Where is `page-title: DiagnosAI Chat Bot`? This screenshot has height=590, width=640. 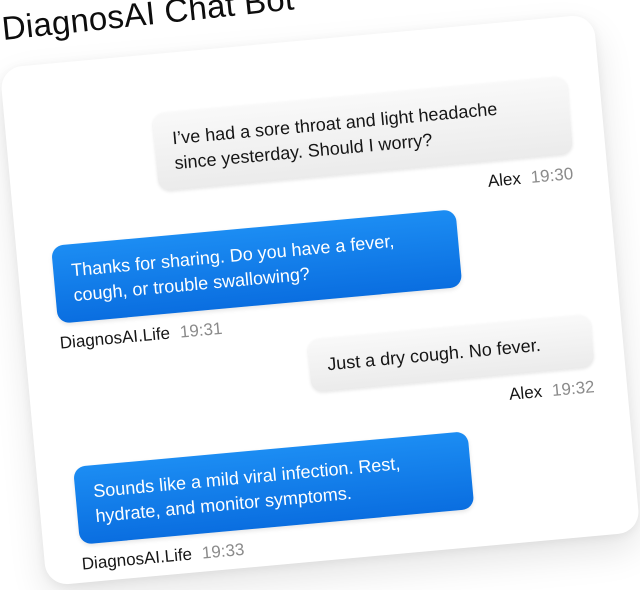
page-title: DiagnosAI Chat Bot is located at coordinates (148, 23).